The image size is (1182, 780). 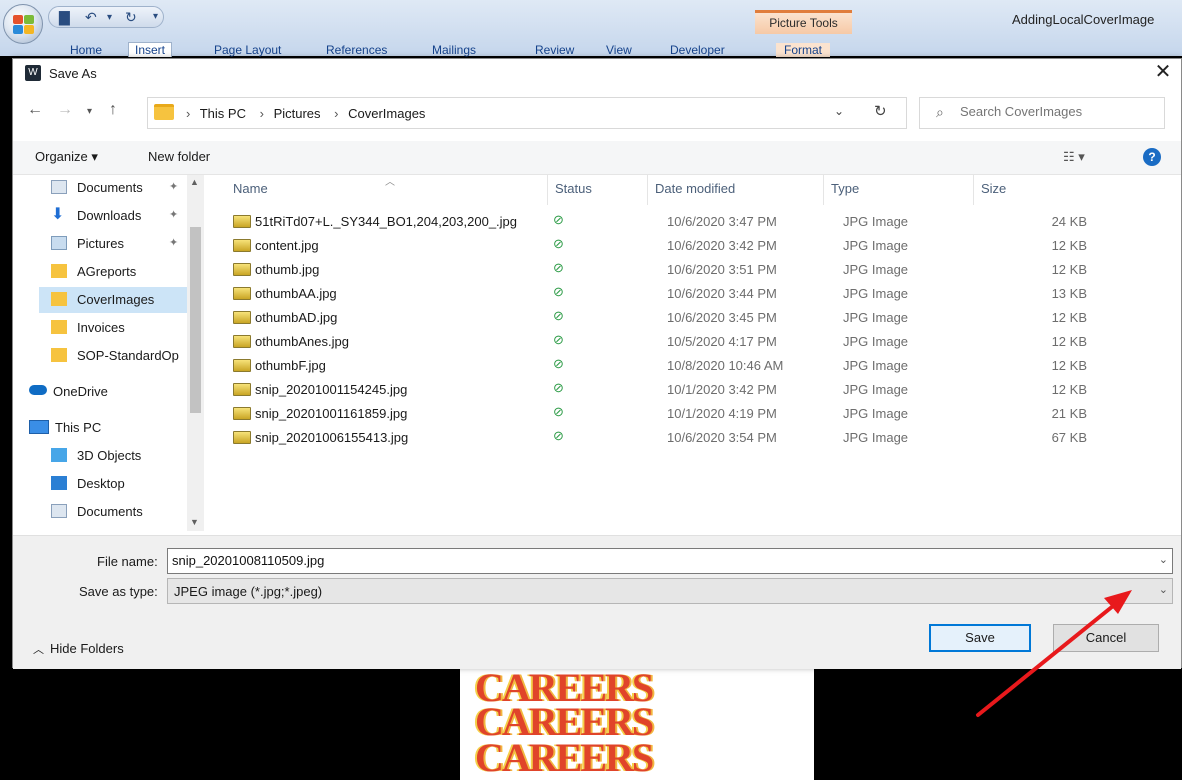 What do you see at coordinates (980, 638) in the screenshot?
I see `save-button: Save` at bounding box center [980, 638].